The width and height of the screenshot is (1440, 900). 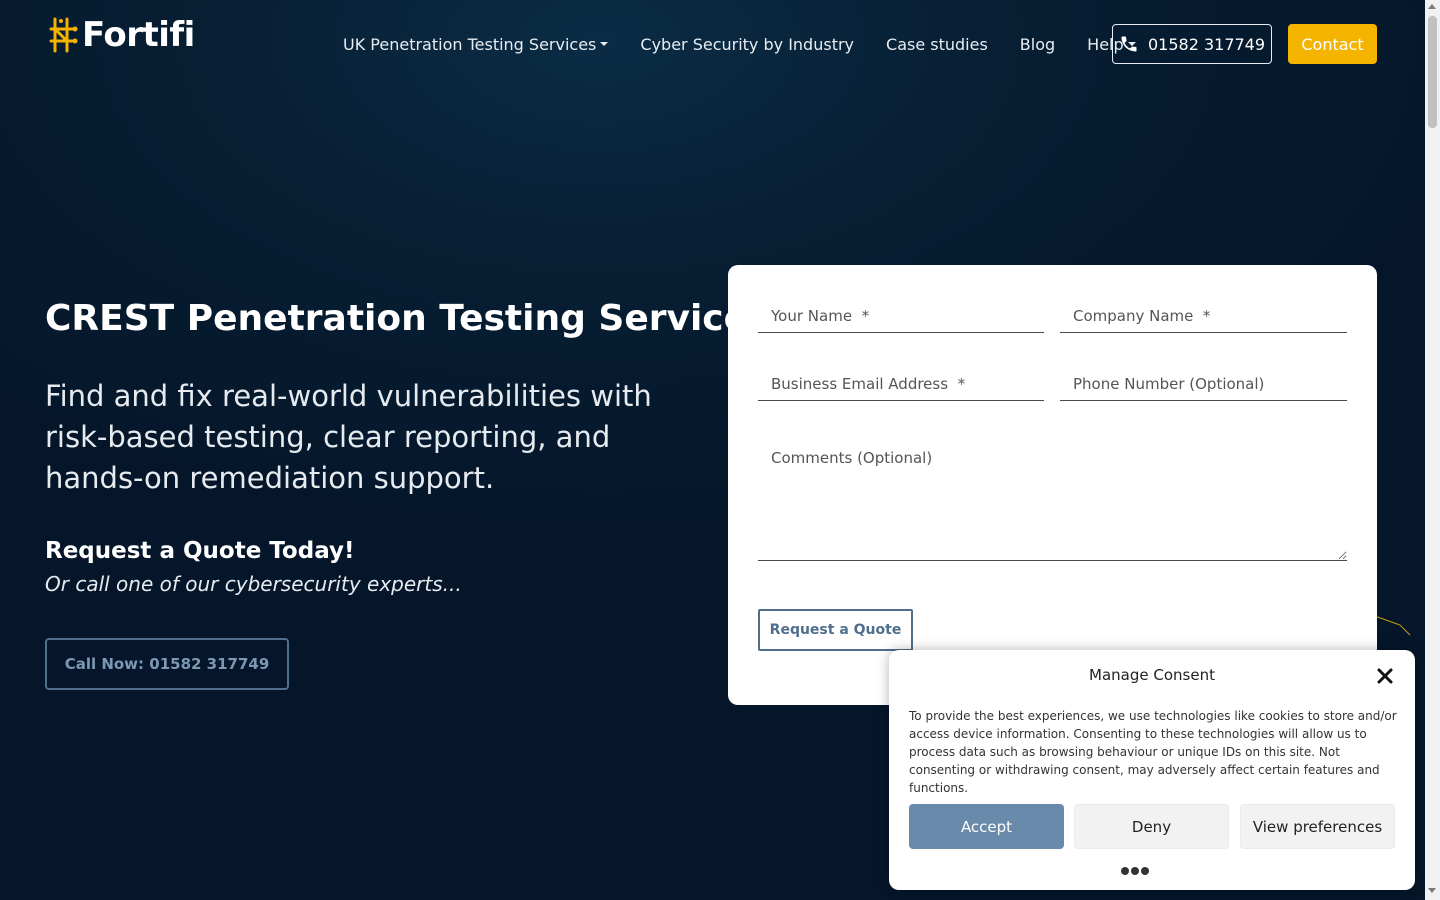 What do you see at coordinates (1332, 44) in the screenshot?
I see `contact-button: Contact` at bounding box center [1332, 44].